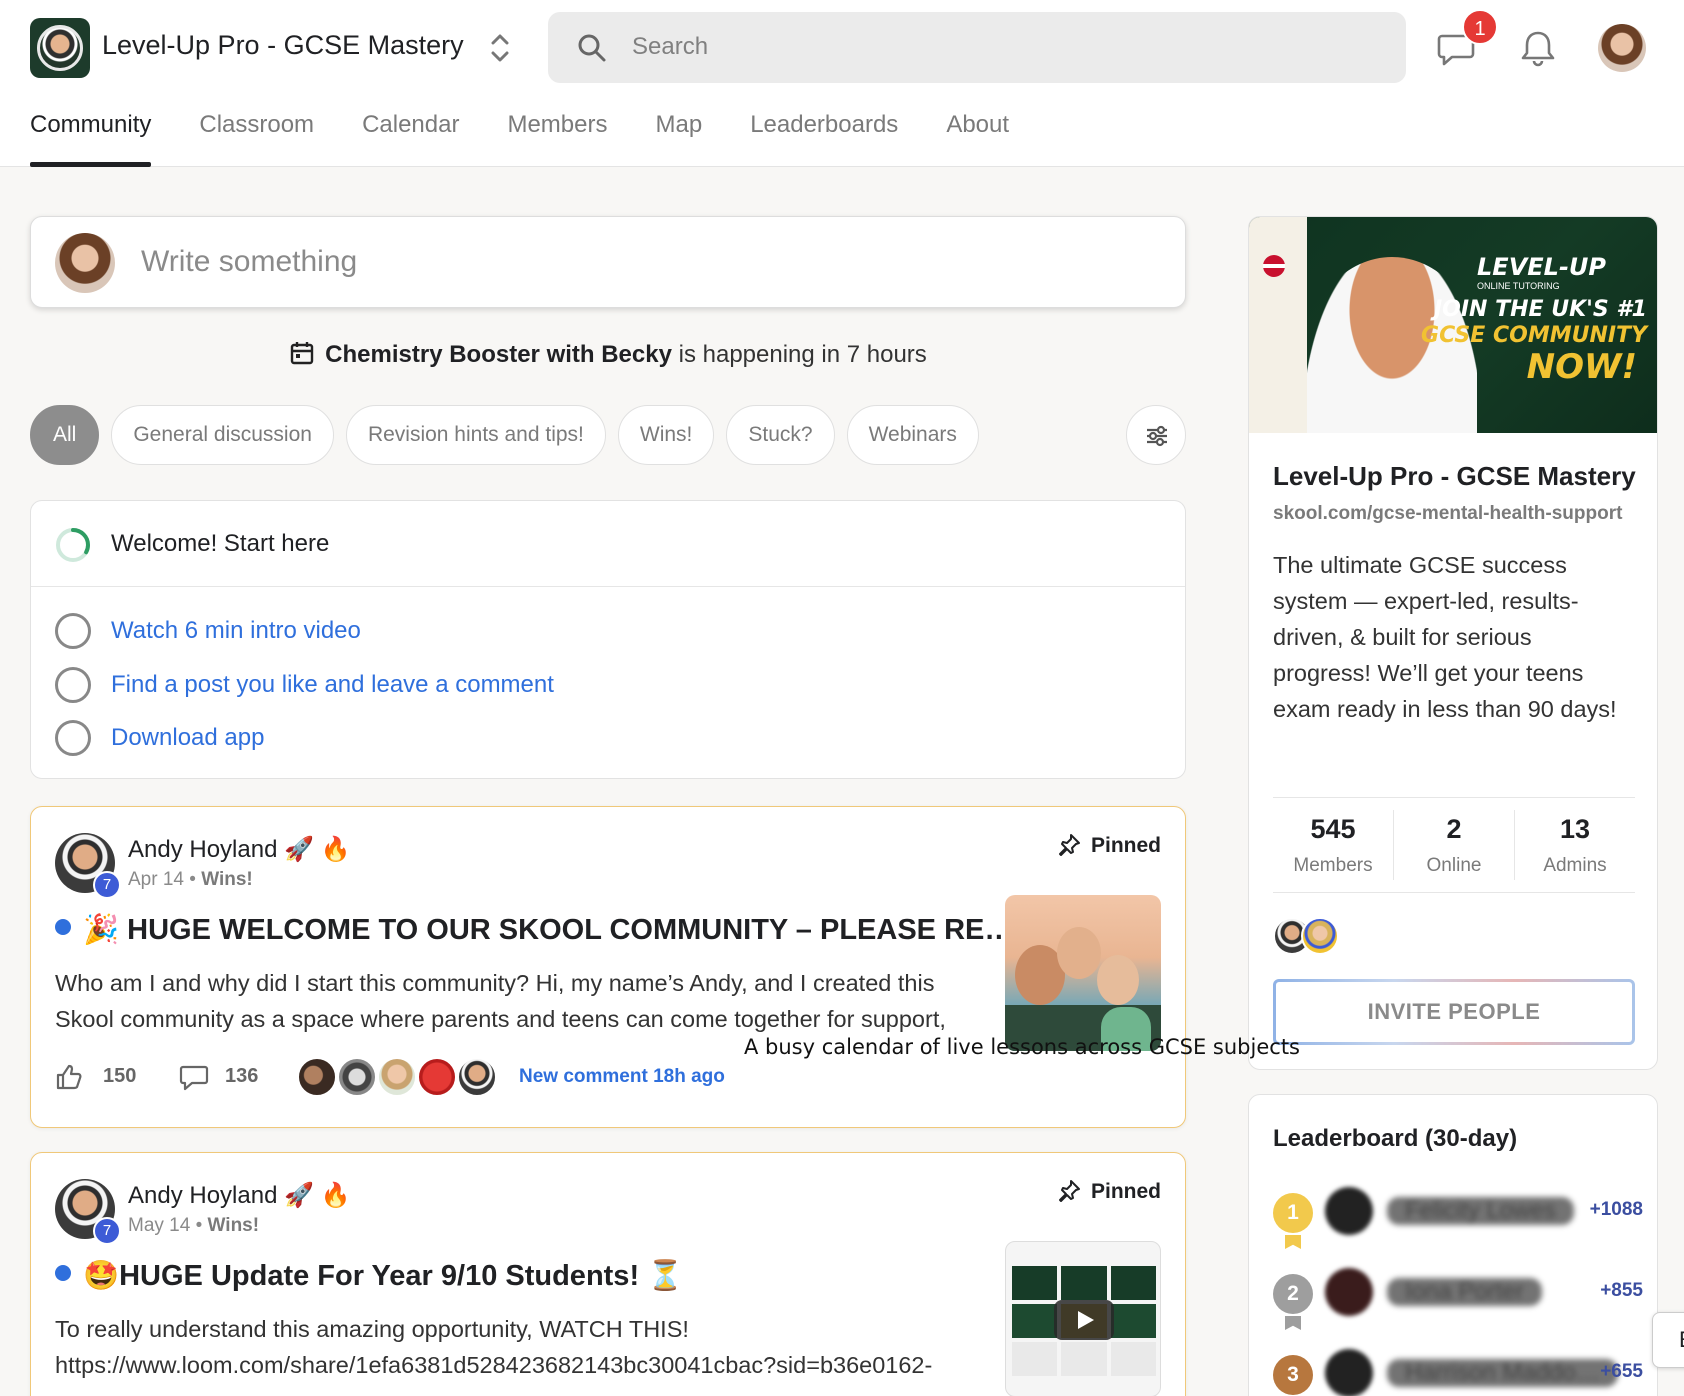  I want to click on category-chip-general: General discussion, so click(222, 435).